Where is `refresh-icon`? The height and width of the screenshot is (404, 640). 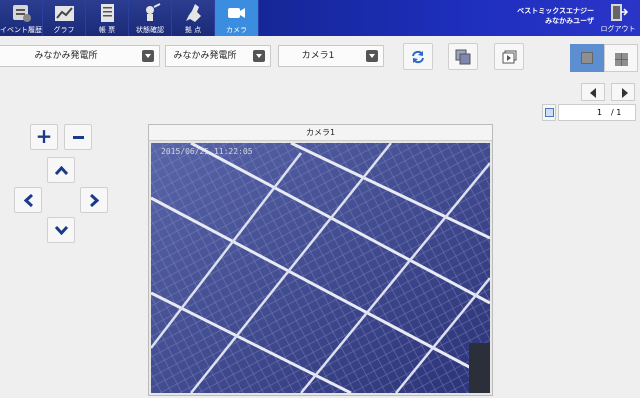 refresh-icon is located at coordinates (418, 57).